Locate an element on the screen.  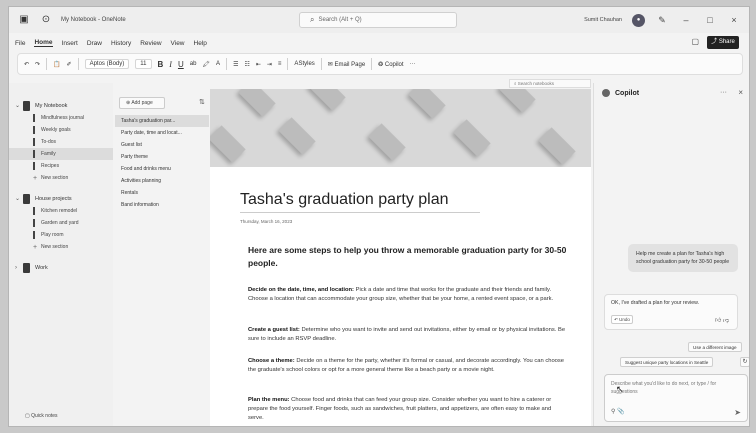
copilot-header: Copilot is located at coordinates (620, 93).